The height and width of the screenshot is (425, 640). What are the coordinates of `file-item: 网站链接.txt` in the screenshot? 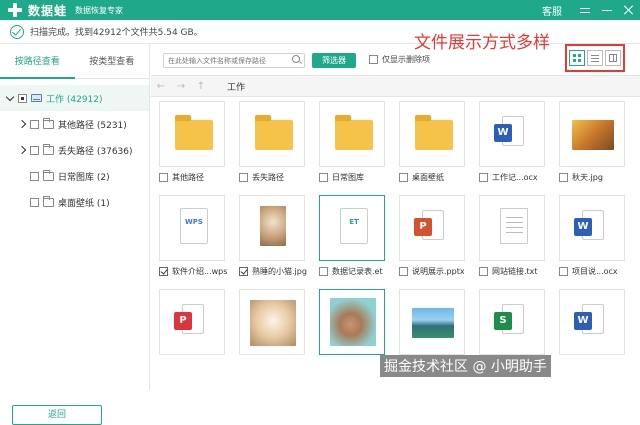 It's located at (516, 236).